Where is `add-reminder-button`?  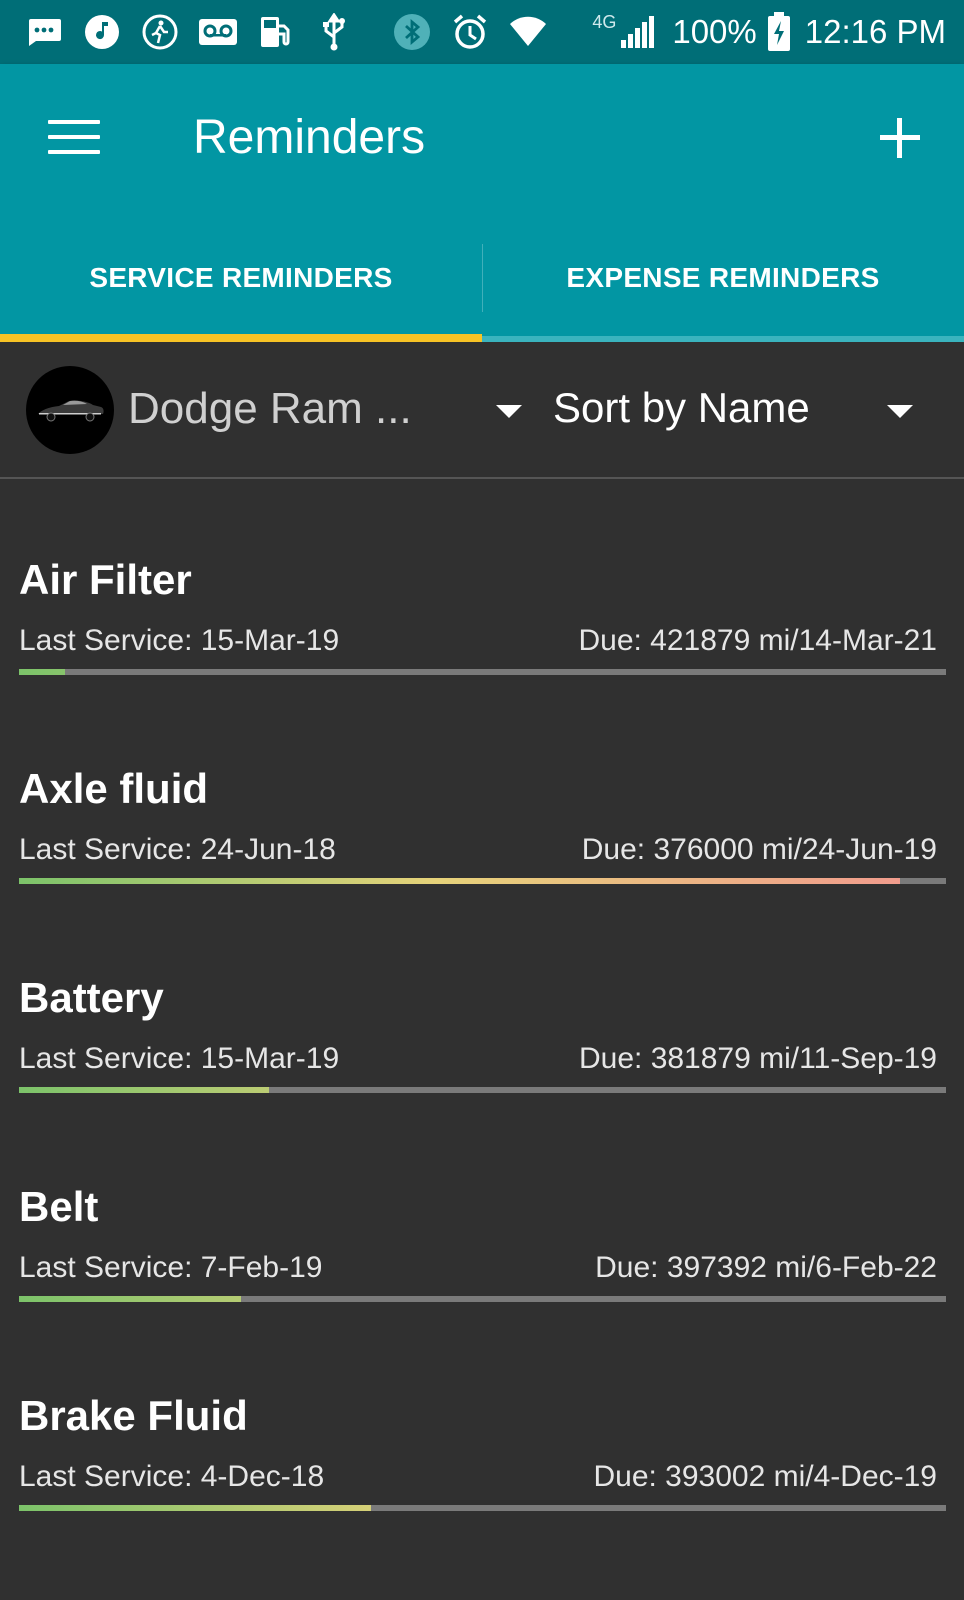 add-reminder-button is located at coordinates (900, 138).